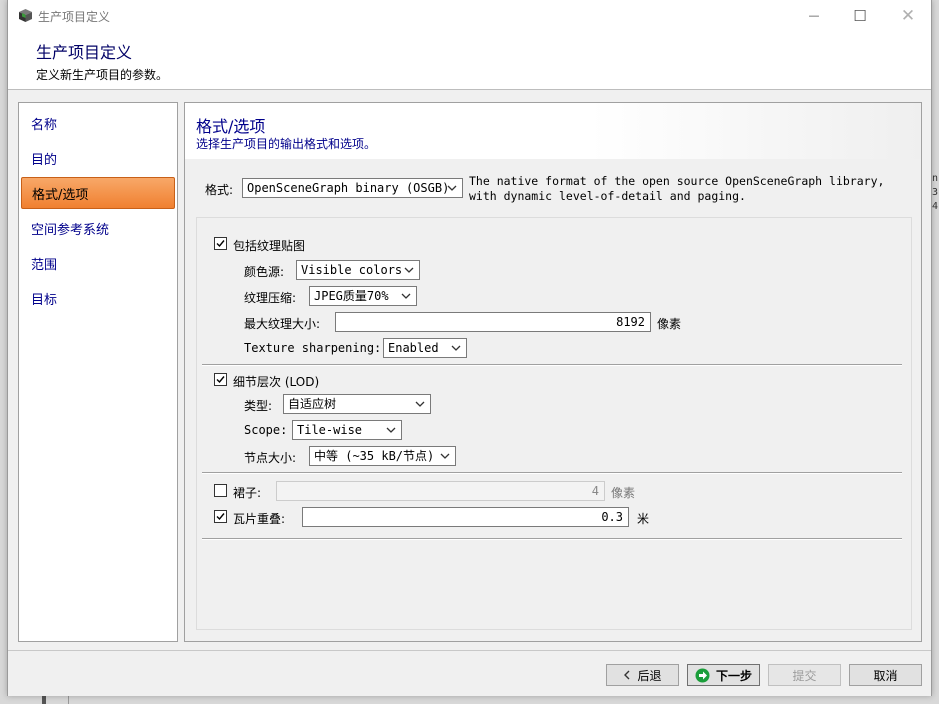 The width and height of the screenshot is (939, 704). Describe the element at coordinates (276, 382) in the screenshot. I see `lod-label: 细节层次 (LOD)` at that location.